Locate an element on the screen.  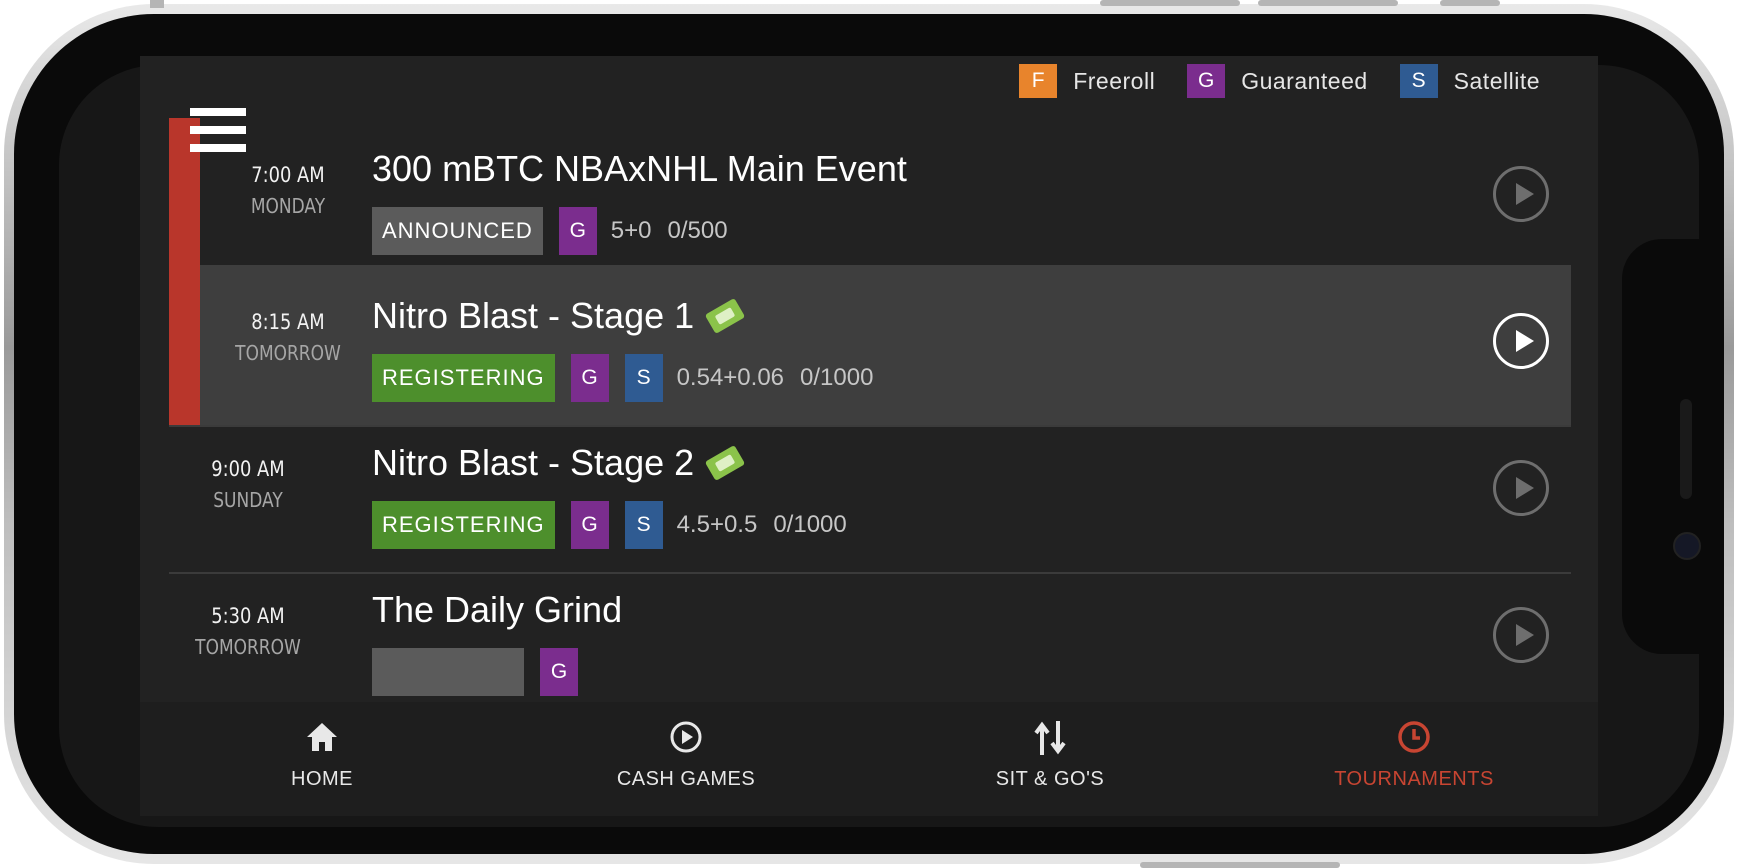
tournament-title-text: Nitro Blast - Stage 1 is located at coordinates (533, 315).